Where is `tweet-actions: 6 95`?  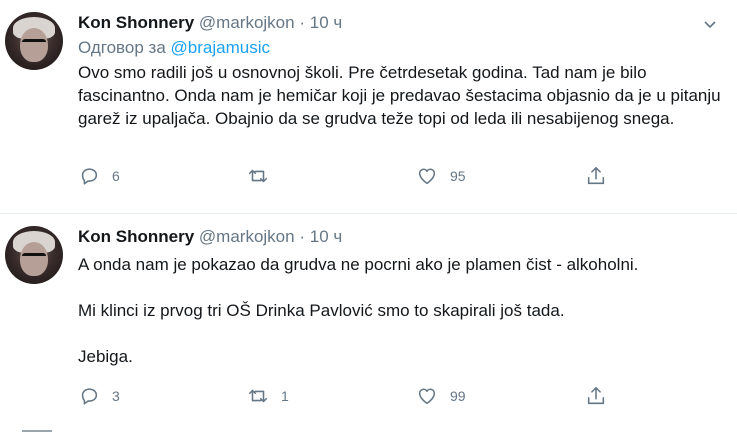 tweet-actions: 6 95 is located at coordinates (368, 176).